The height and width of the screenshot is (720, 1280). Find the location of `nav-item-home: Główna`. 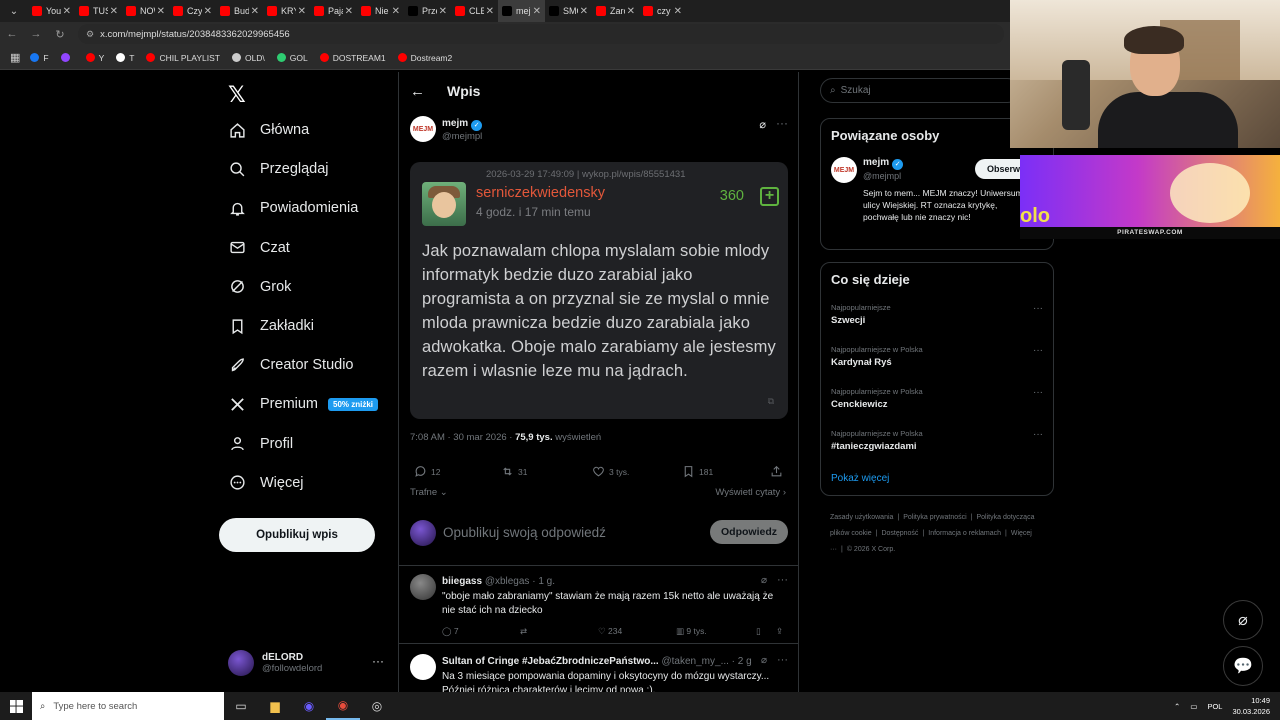

nav-item-home: Główna is located at coordinates (268, 130).